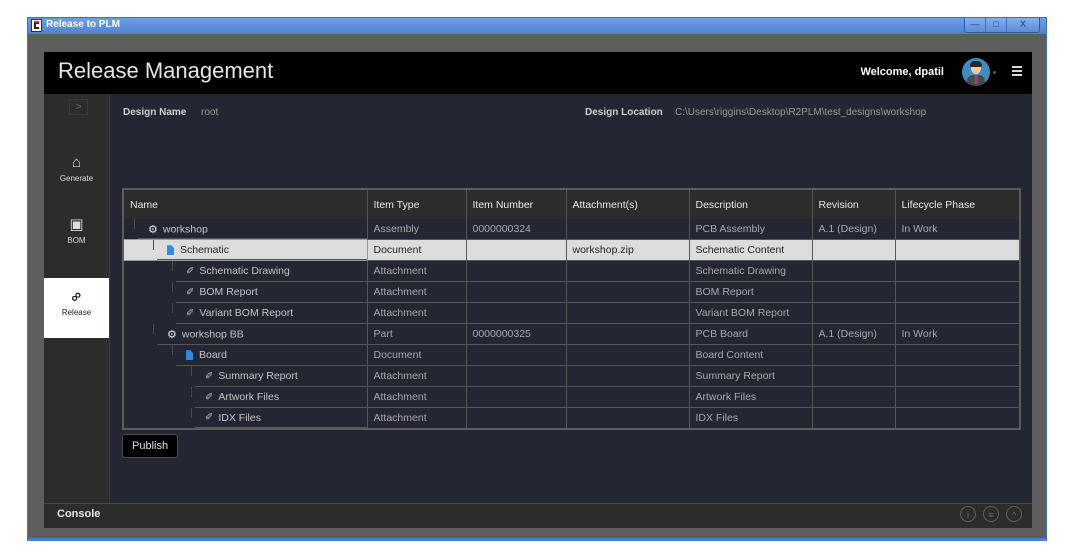 The height and width of the screenshot is (559, 1070). What do you see at coordinates (76, 240) in the screenshot?
I see `sidebar-item-label: BOM` at bounding box center [76, 240].